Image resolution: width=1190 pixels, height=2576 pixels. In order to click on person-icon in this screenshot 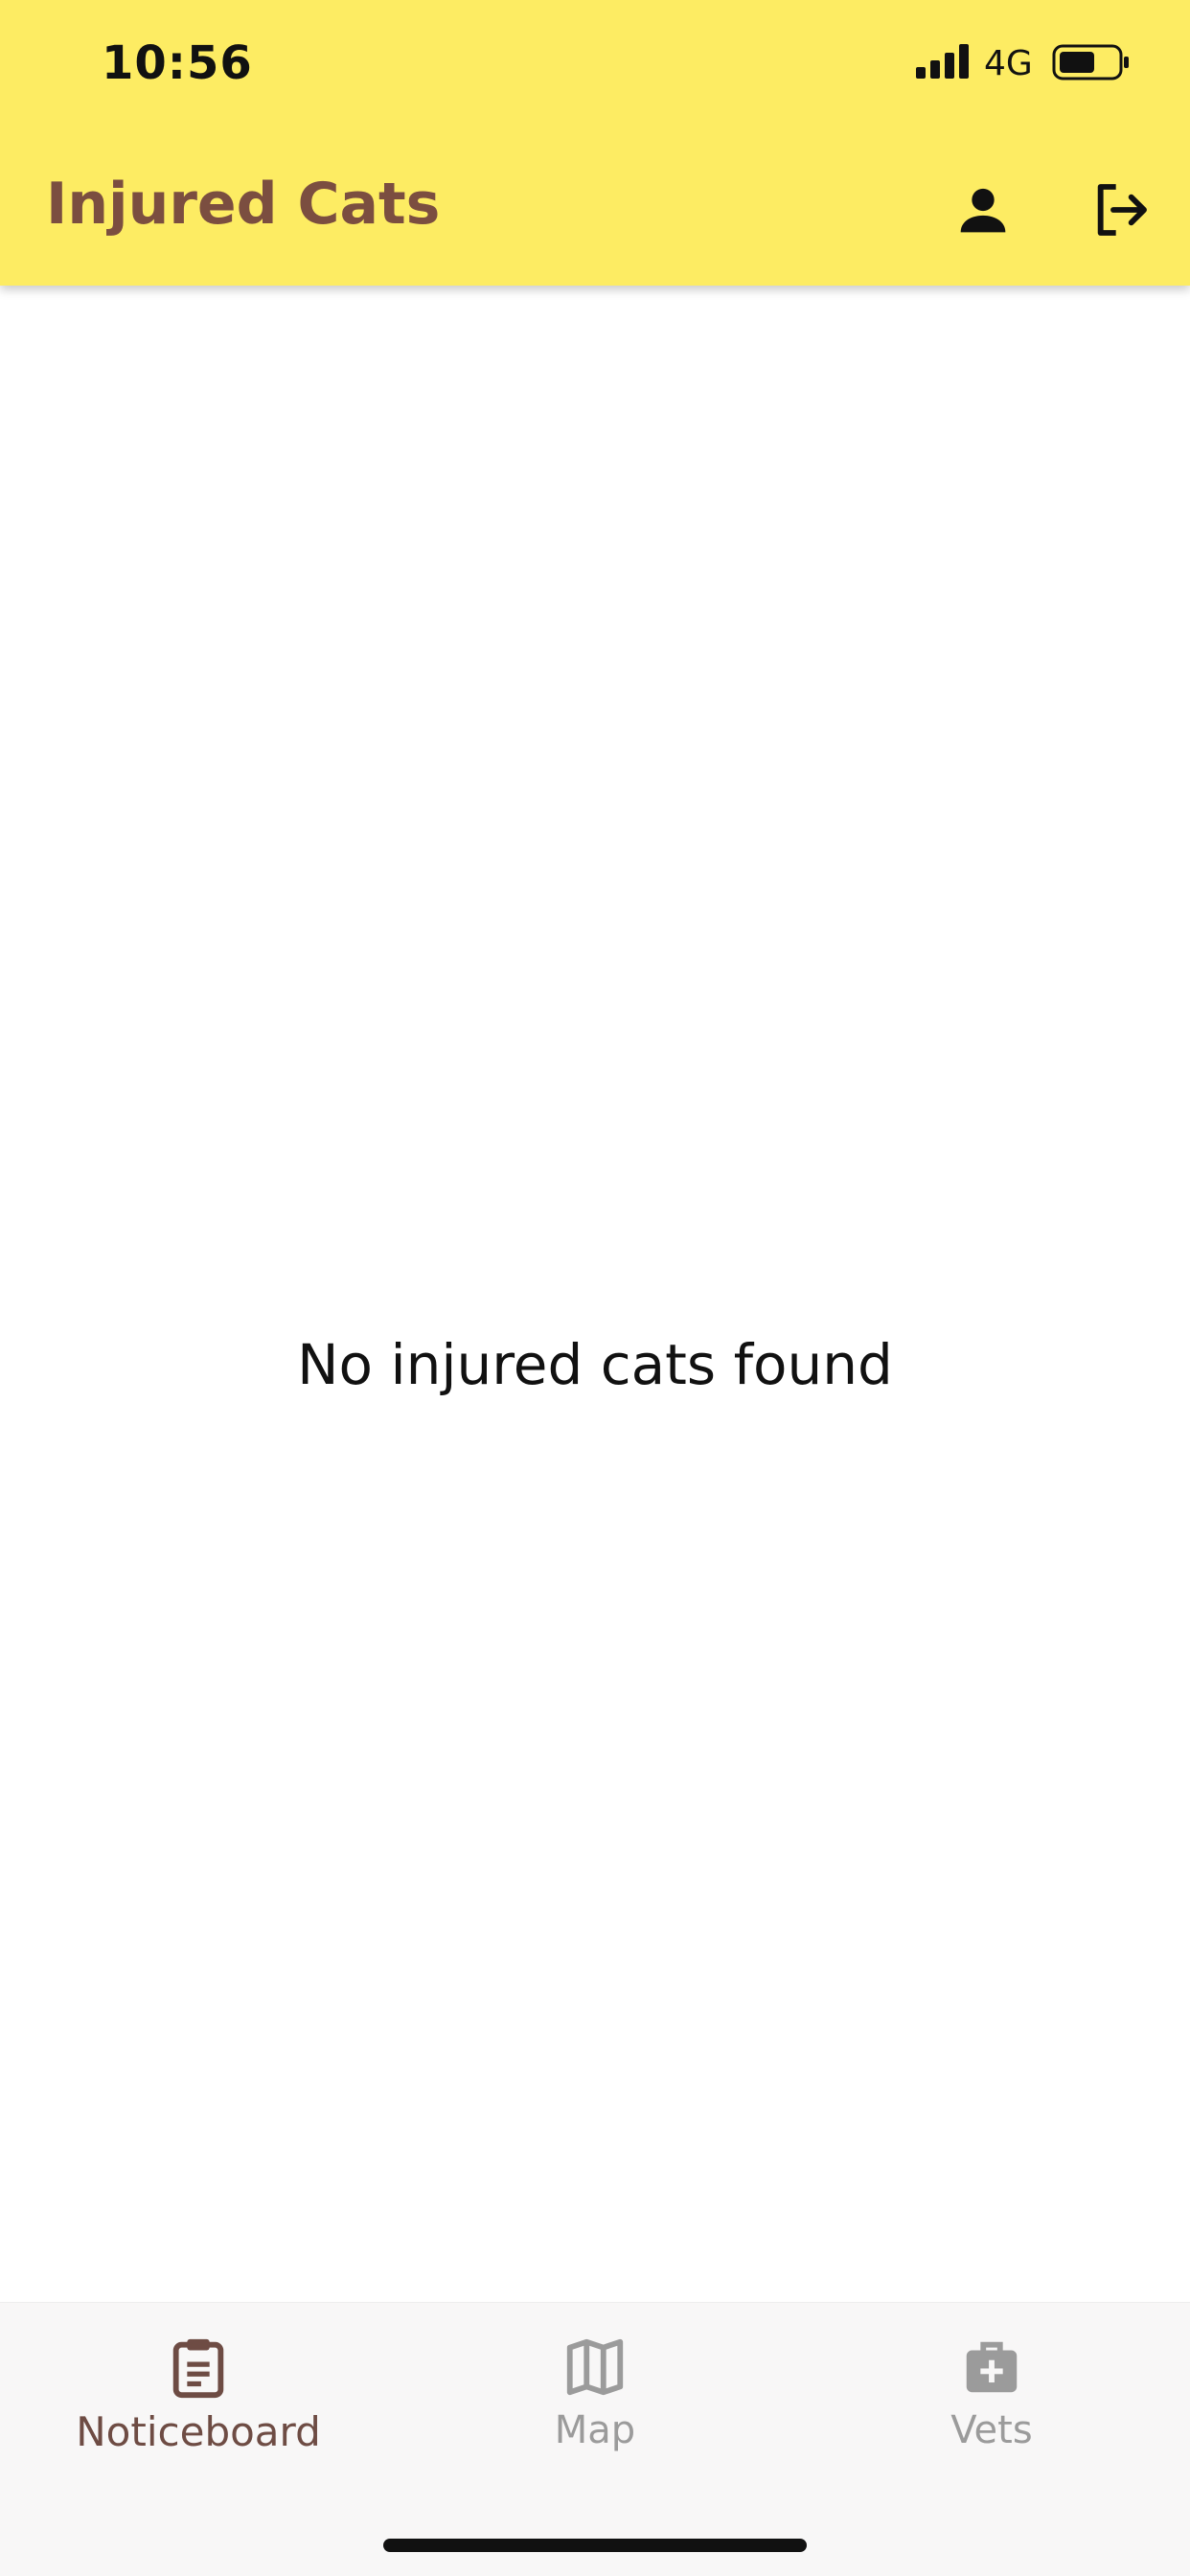, I will do `click(983, 210)`.